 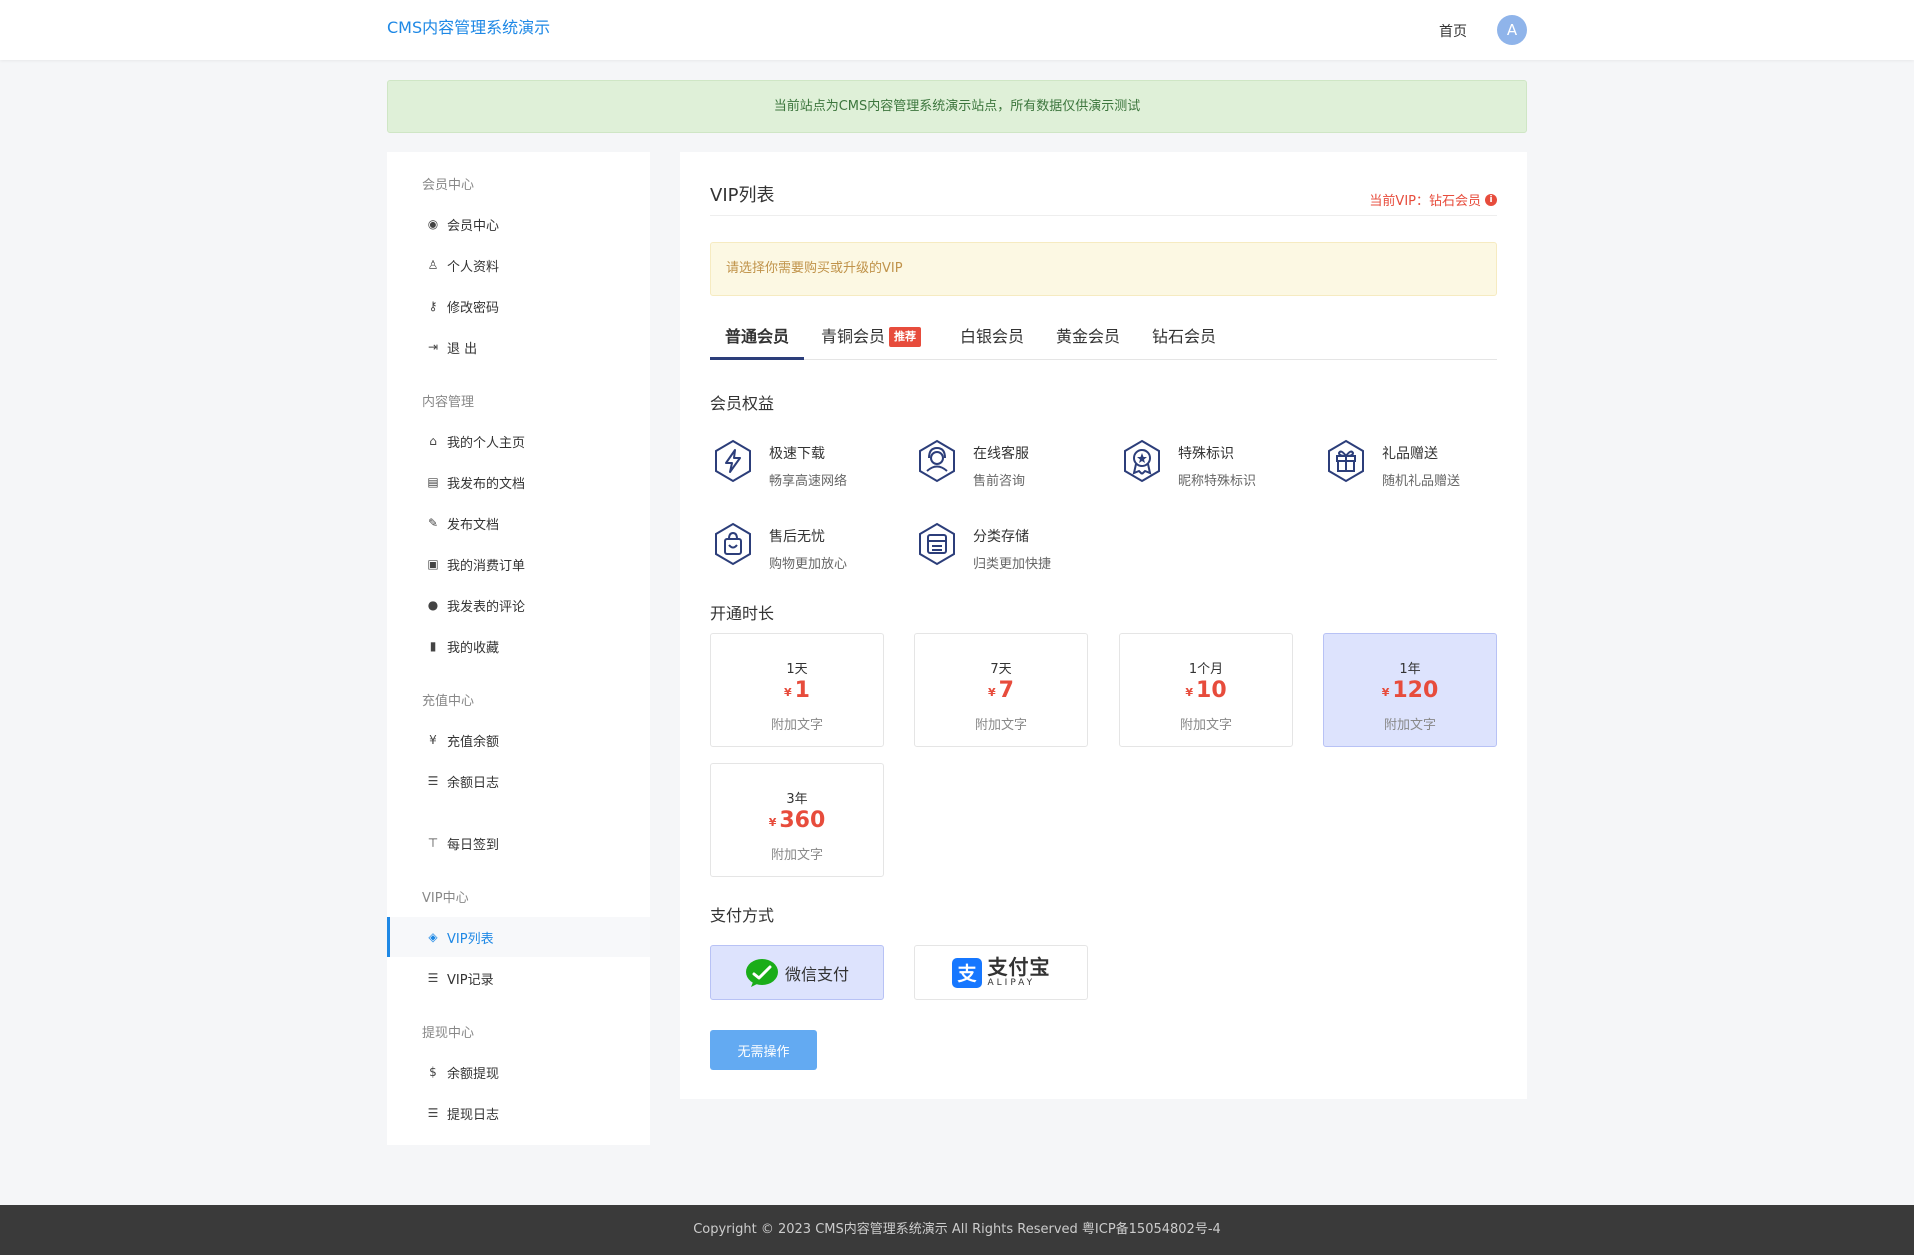 I want to click on signpost-icon: ⊤, so click(x=433, y=843).